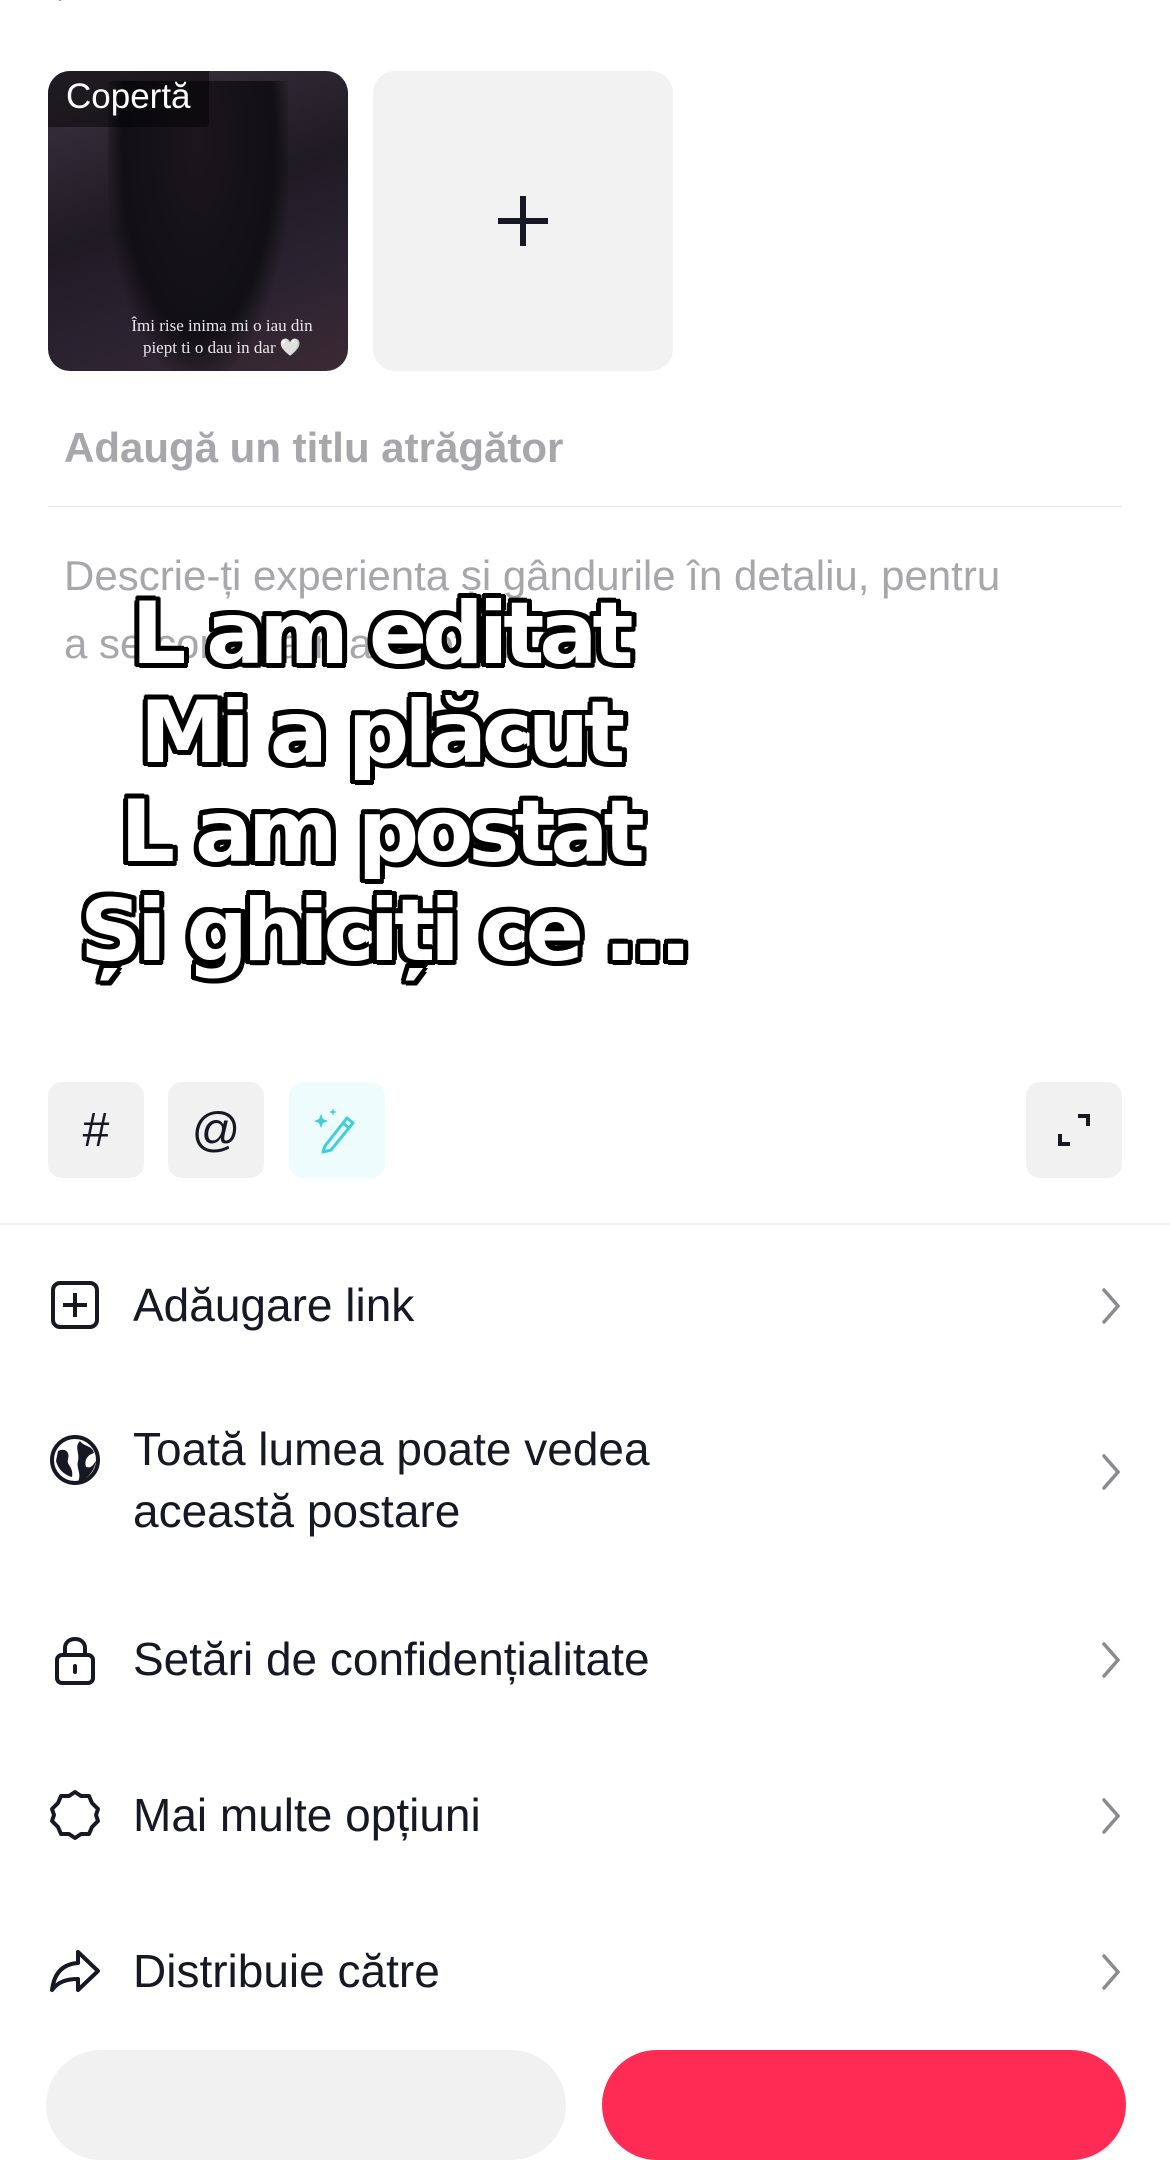 Image resolution: width=1170 pixels, height=2160 pixels. Describe the element at coordinates (274, 1305) in the screenshot. I see `add-link-label: Adăugare link` at that location.